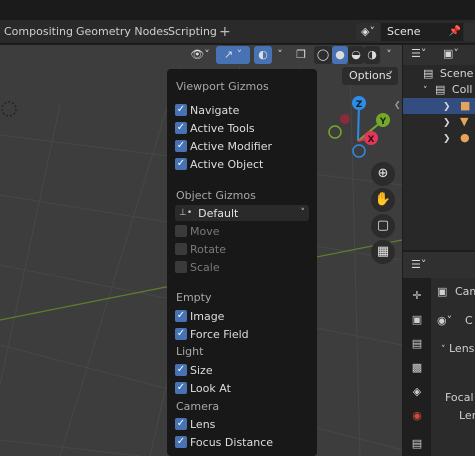 Image resolution: width=475 pixels, height=456 pixels. I want to click on eye-icon: 👁˅, so click(200, 54).